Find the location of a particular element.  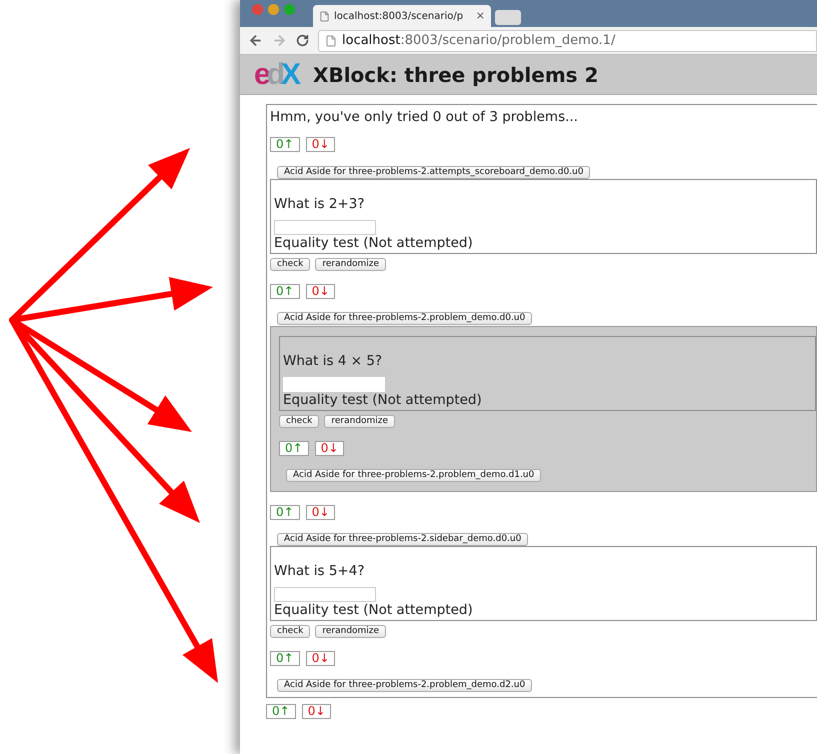

tab-close: × is located at coordinates (478, 16).